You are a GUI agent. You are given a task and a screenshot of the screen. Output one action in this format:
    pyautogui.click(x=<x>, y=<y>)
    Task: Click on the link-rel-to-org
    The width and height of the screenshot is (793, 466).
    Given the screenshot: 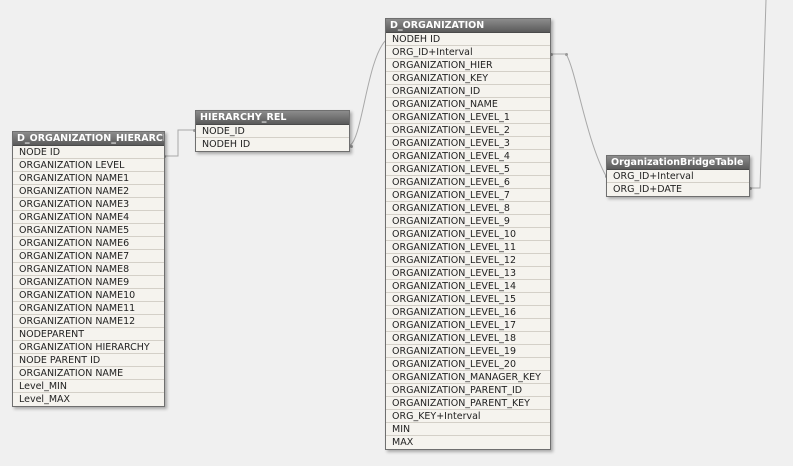 What is the action you would take?
    pyautogui.click(x=367, y=93)
    